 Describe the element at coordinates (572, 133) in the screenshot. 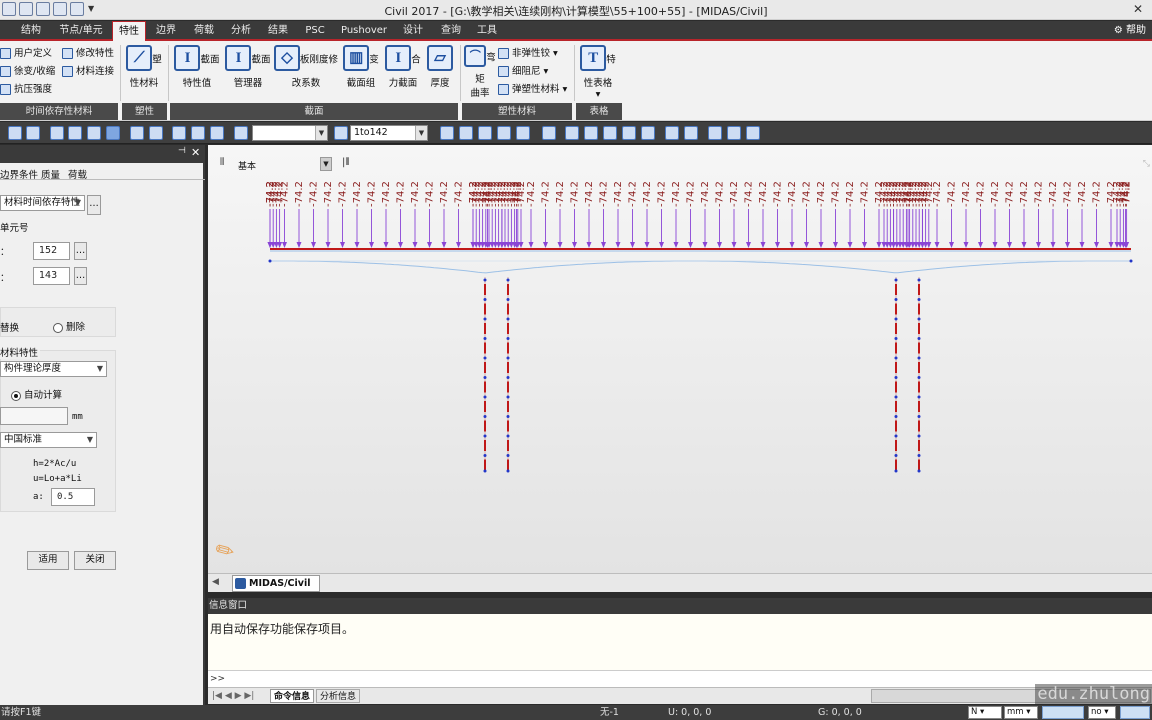

I see `fit-window-icon` at that location.